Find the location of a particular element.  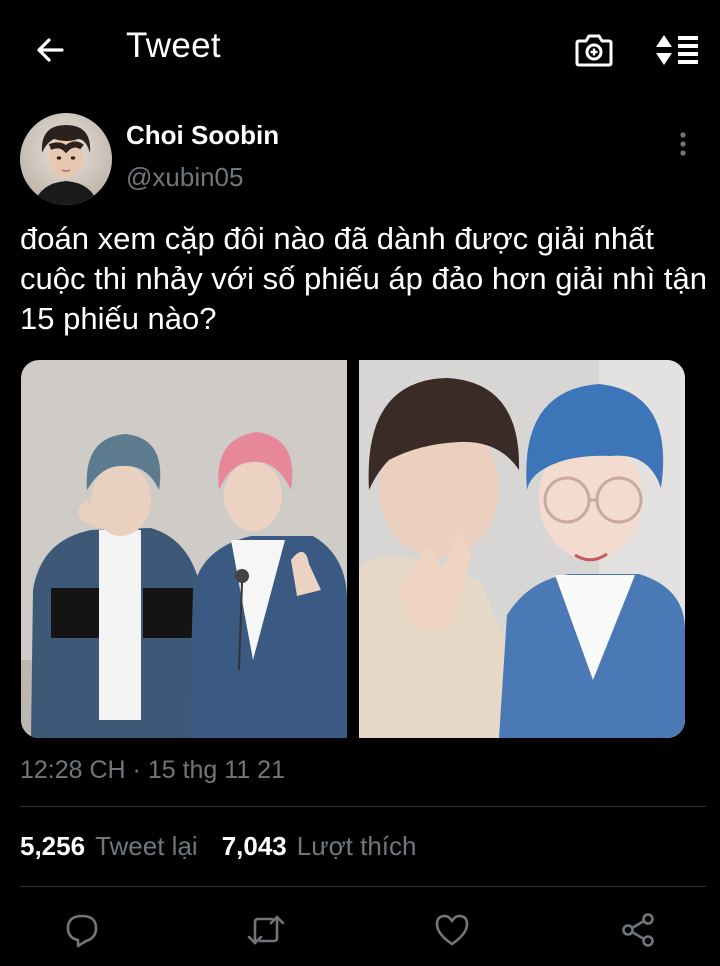

share-icon is located at coordinates (638, 930).